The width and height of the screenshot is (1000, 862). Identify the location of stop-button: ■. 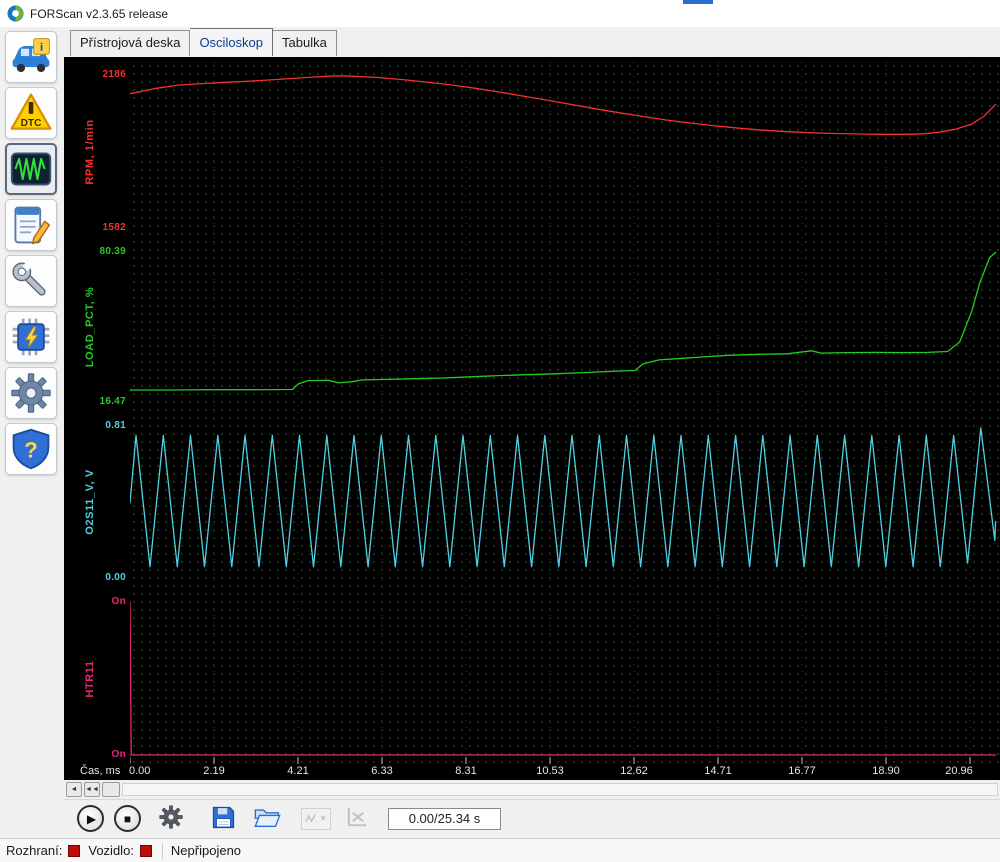
(127, 818).